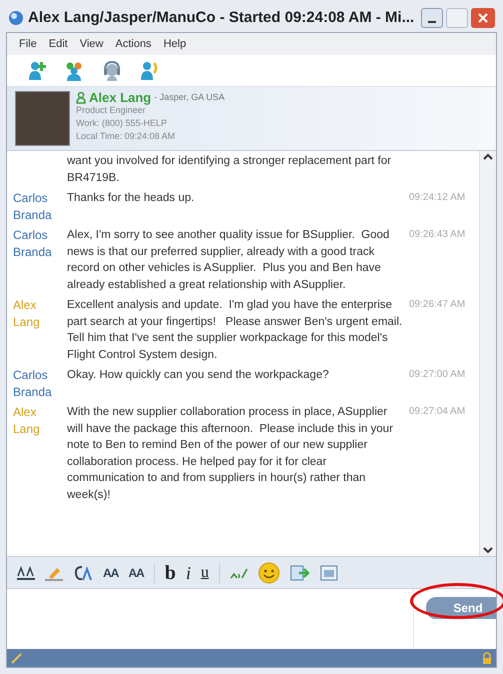 The image size is (503, 674). I want to click on message-text: Alex, I'm sorry to see another quality issue for BSupplier. Good news is that our preferred supplier, already with a good track record on other vehicles is ASupplier. Plus you and Ben have already established a great relationship with ASupplier., so click(228, 260).